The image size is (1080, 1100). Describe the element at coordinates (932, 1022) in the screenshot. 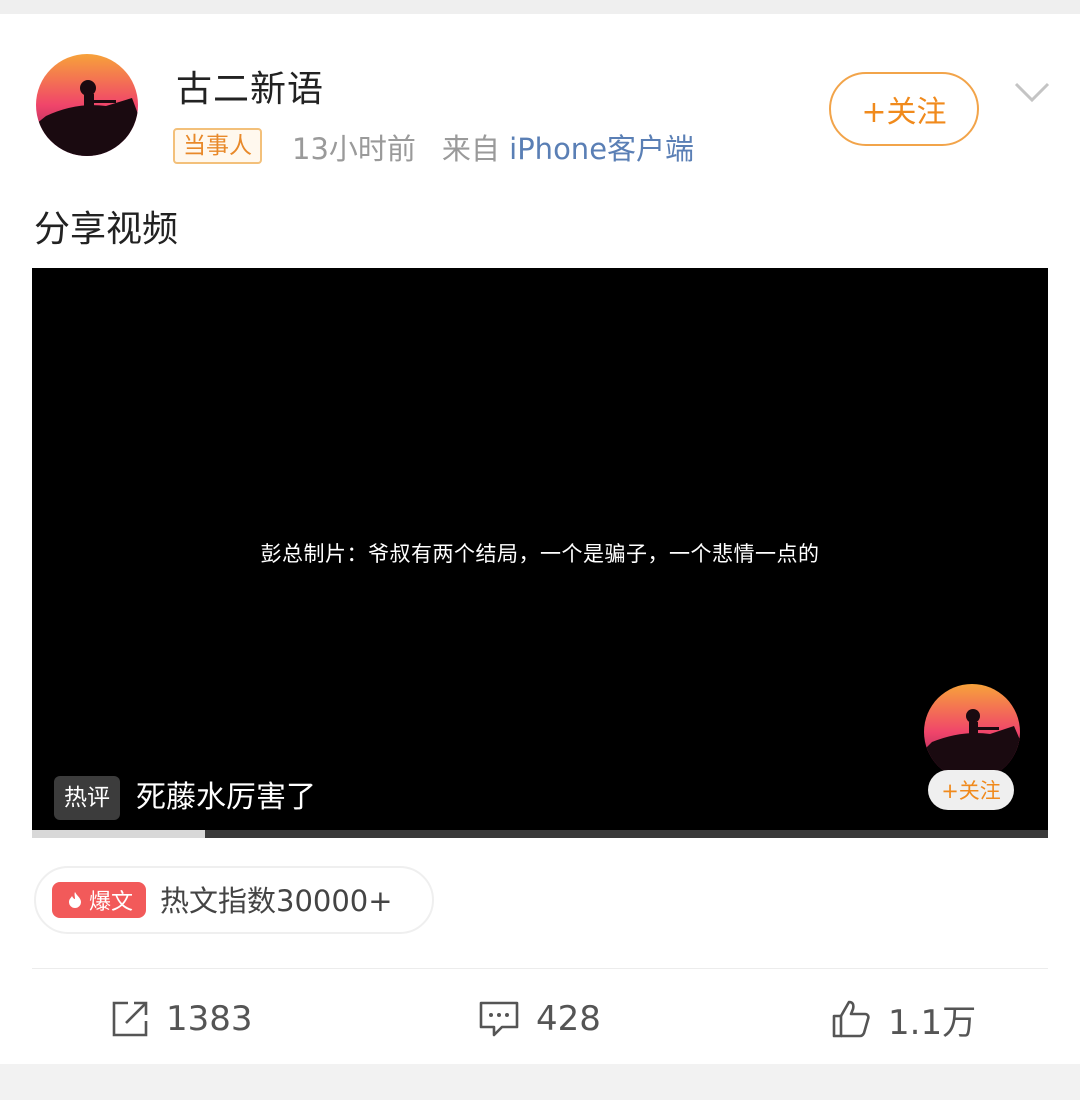

I see `like-count: 1.1万` at that location.